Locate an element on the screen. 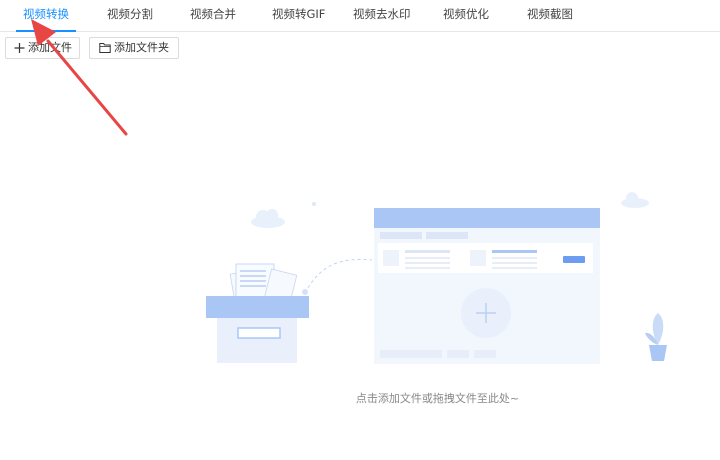 The height and width of the screenshot is (460, 720). plus-circle-icon is located at coordinates (486, 313).